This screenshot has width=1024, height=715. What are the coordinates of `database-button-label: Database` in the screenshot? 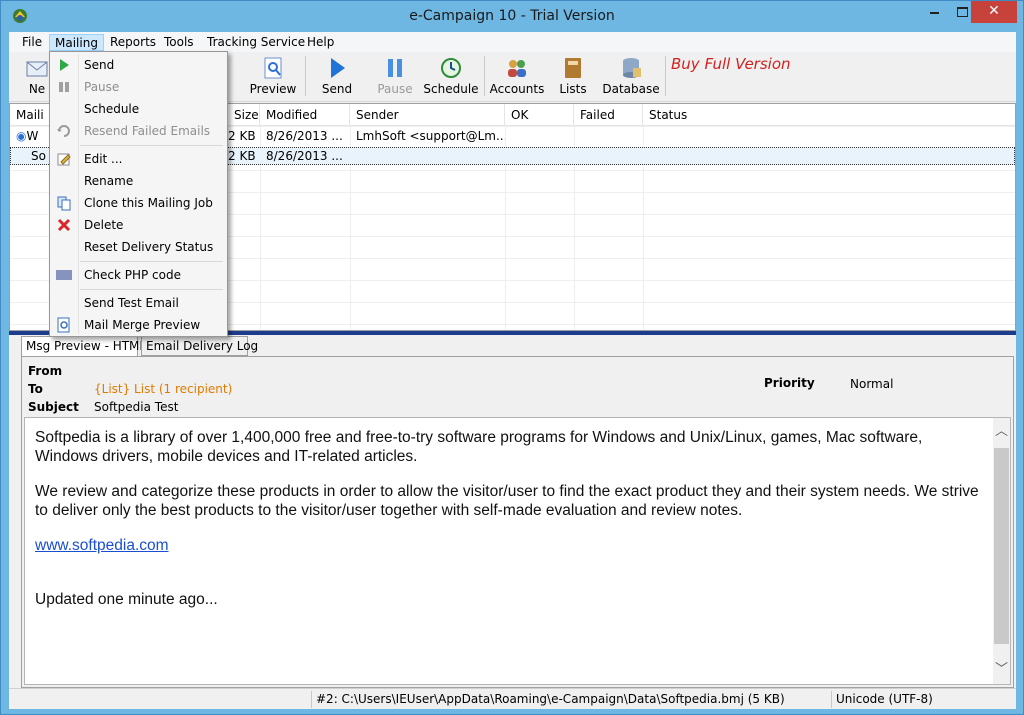 It's located at (631, 89).